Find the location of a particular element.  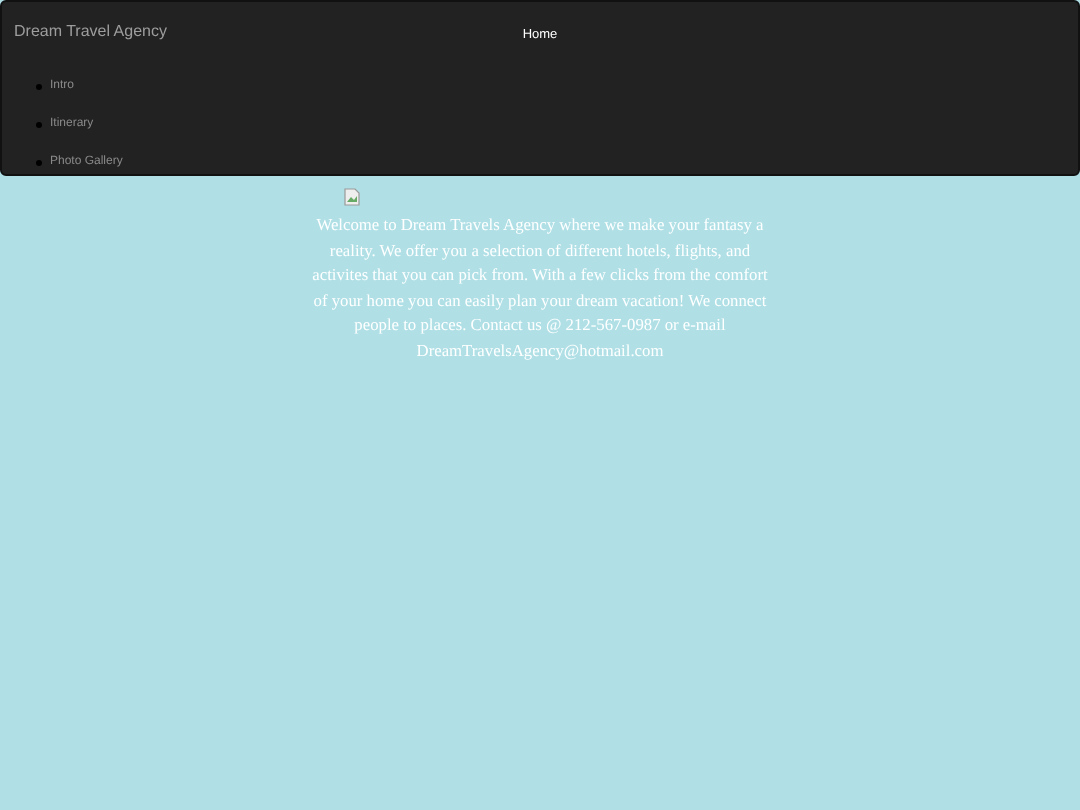

brand-title: Dream Travel Agency is located at coordinates (90, 30).